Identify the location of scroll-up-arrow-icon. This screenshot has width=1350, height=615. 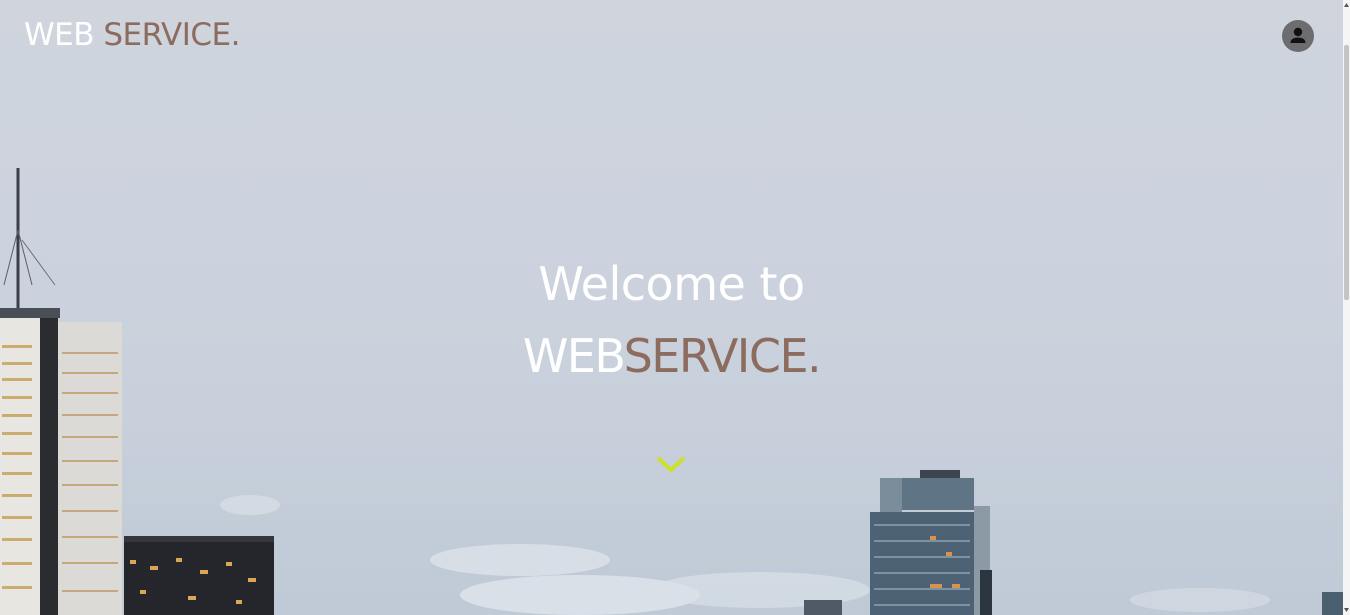
(1346, 5).